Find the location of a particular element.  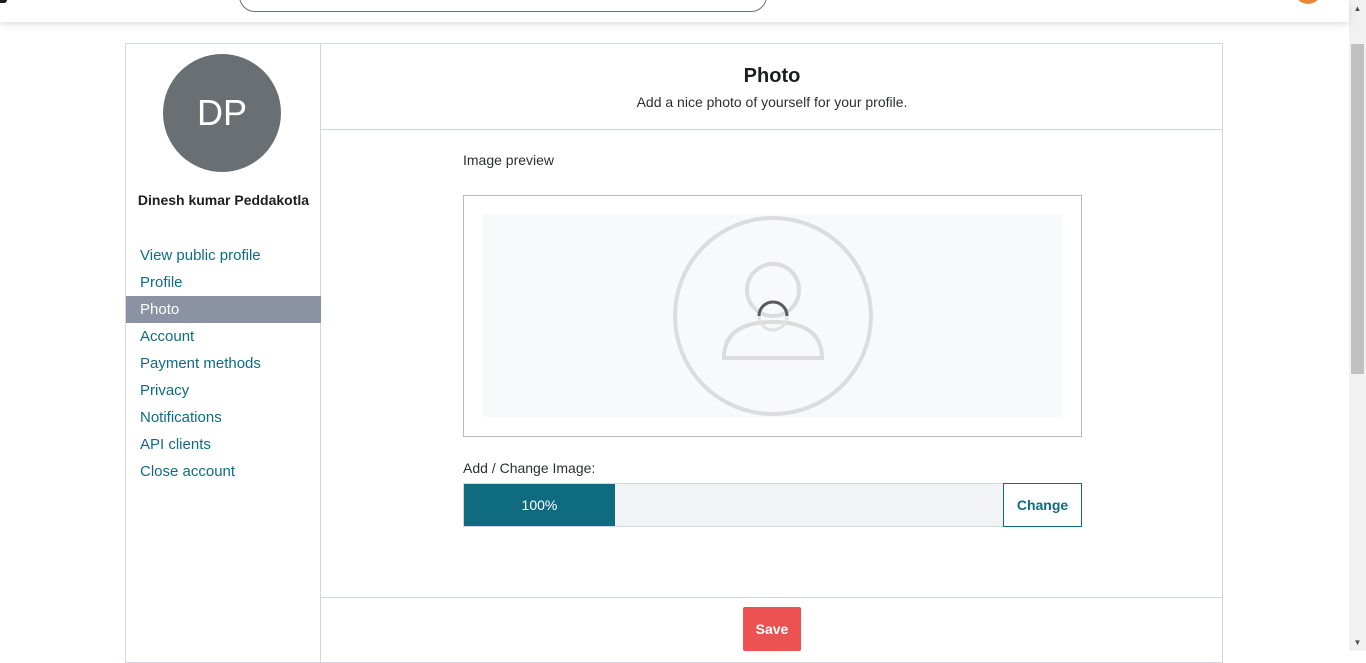

sidebar-item-api-clients: API clients is located at coordinates (223, 444).